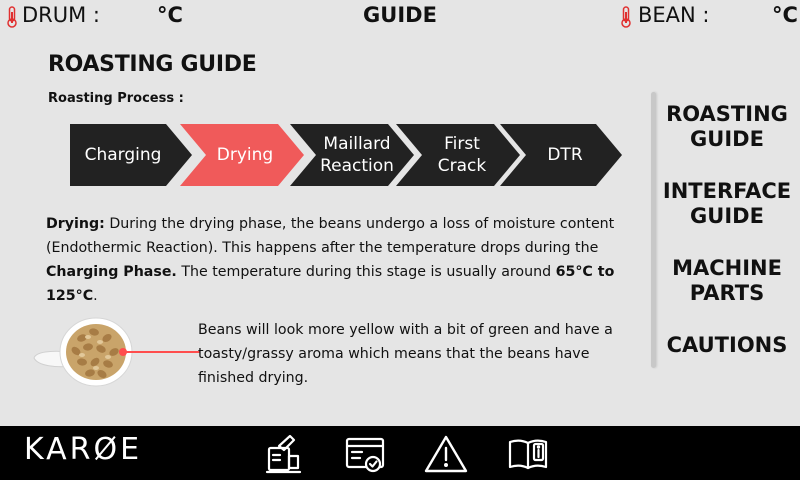 The height and width of the screenshot is (480, 800). What do you see at coordinates (727, 114) in the screenshot?
I see `menu-label-line1: ROASTING` at bounding box center [727, 114].